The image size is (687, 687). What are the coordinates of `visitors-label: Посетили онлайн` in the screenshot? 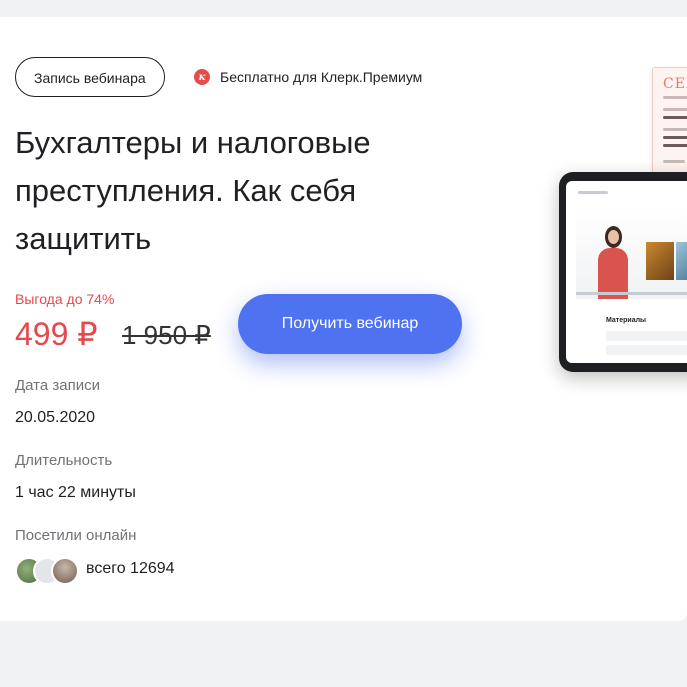 It's located at (76, 535).